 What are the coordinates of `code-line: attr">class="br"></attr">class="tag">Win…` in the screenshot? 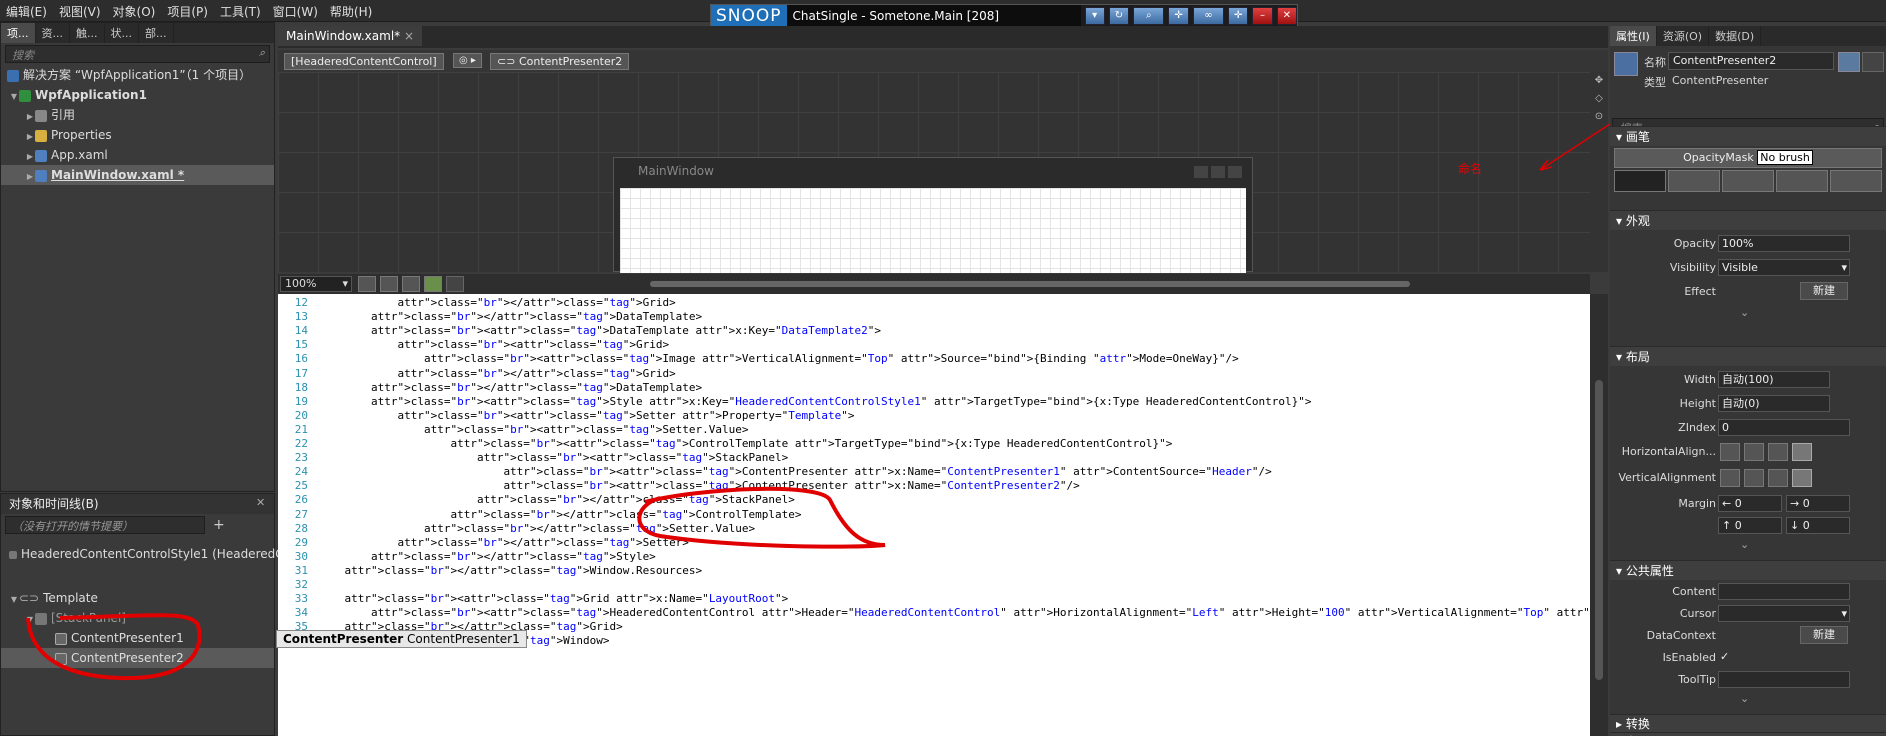 It's located at (510, 570).